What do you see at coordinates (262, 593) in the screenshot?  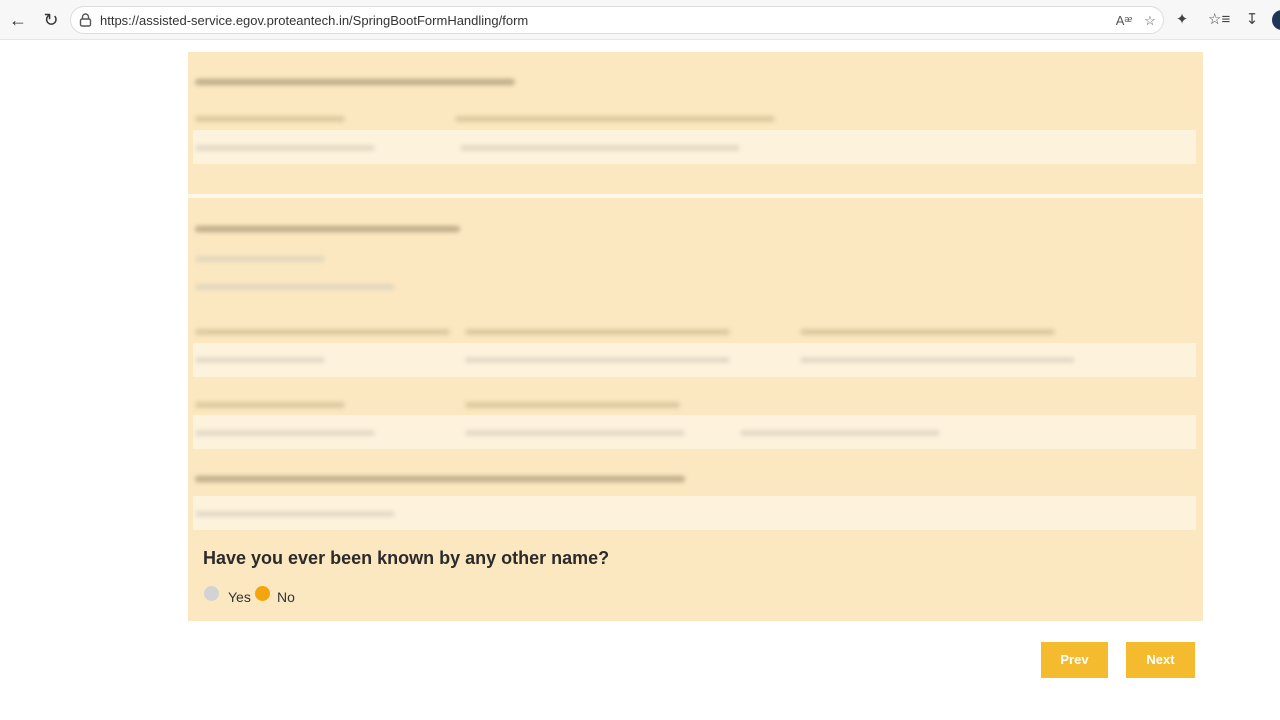 I see `radio-no` at bounding box center [262, 593].